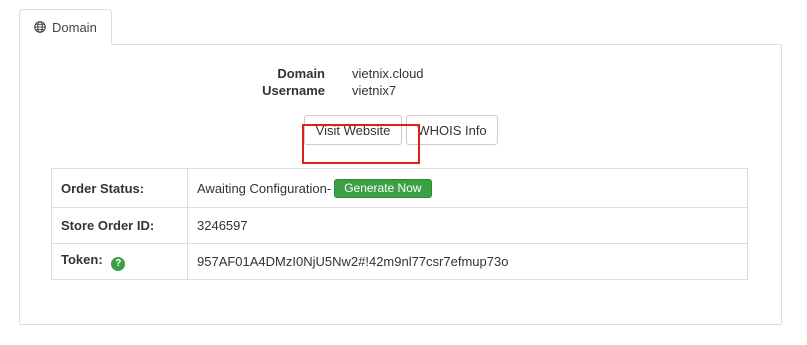 The height and width of the screenshot is (345, 807). Describe the element at coordinates (452, 130) in the screenshot. I see `whois-info-button: WHOIS Info` at that location.